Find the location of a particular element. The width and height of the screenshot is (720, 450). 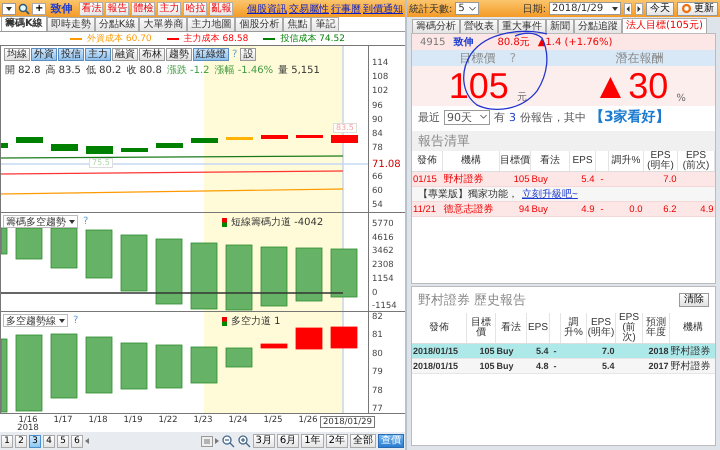

action-button: 看法 is located at coordinates (91, 9).